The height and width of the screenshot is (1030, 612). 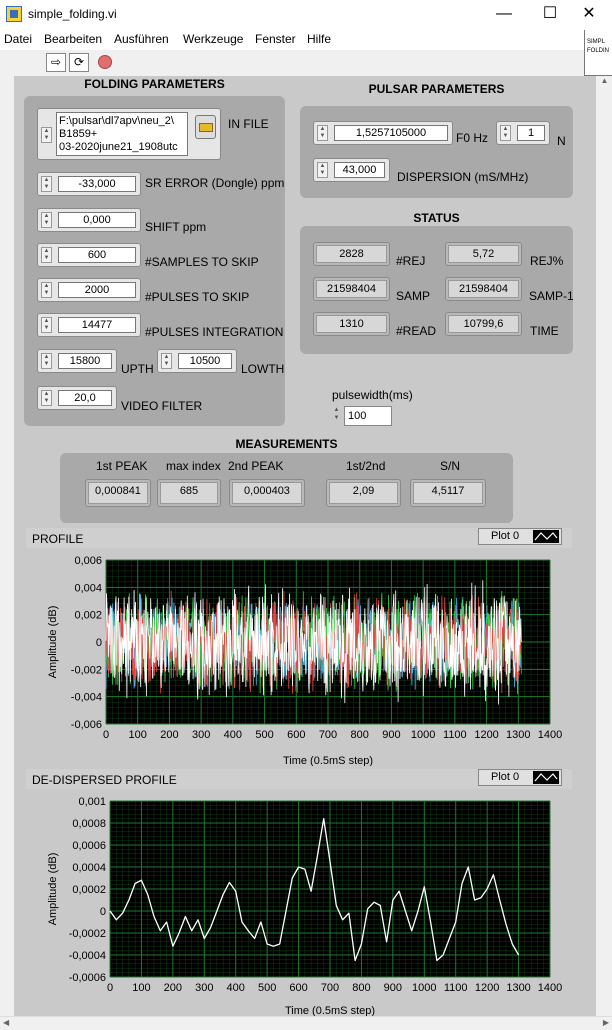 I want to click on time-indicator: 10799,6, so click(x=483, y=324).